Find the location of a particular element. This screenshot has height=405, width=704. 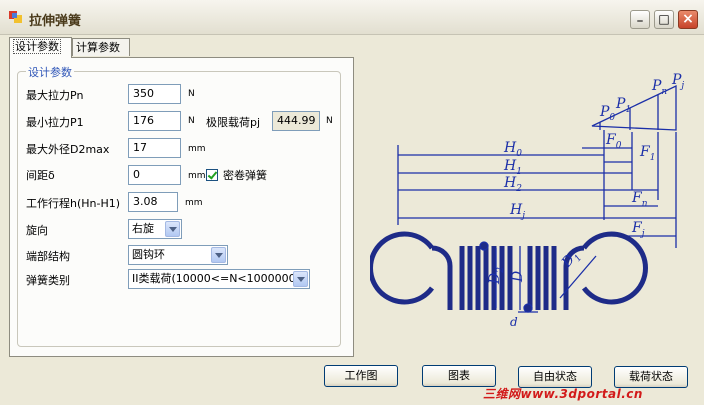

max-force-input: 350 is located at coordinates (154, 94).